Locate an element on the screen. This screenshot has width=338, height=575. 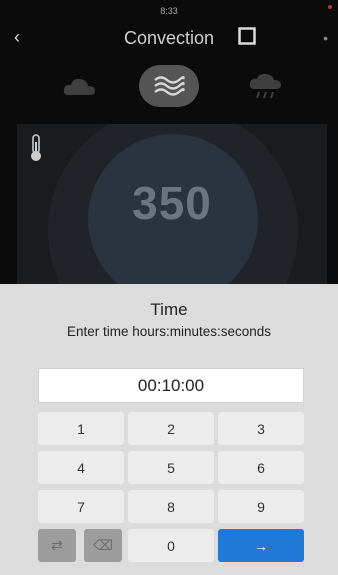
key-2: 2 is located at coordinates (171, 428).